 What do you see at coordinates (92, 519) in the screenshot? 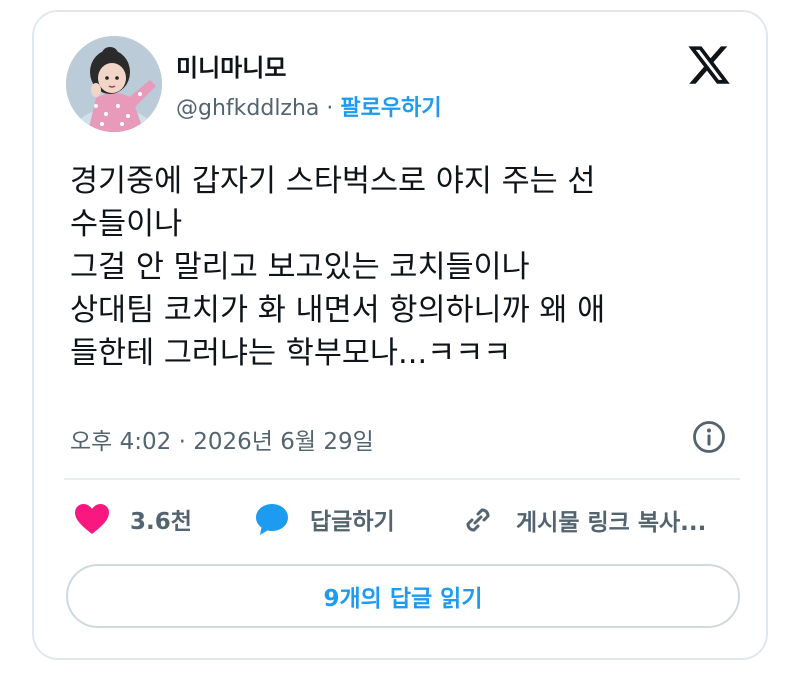
I see `heart-icon` at bounding box center [92, 519].